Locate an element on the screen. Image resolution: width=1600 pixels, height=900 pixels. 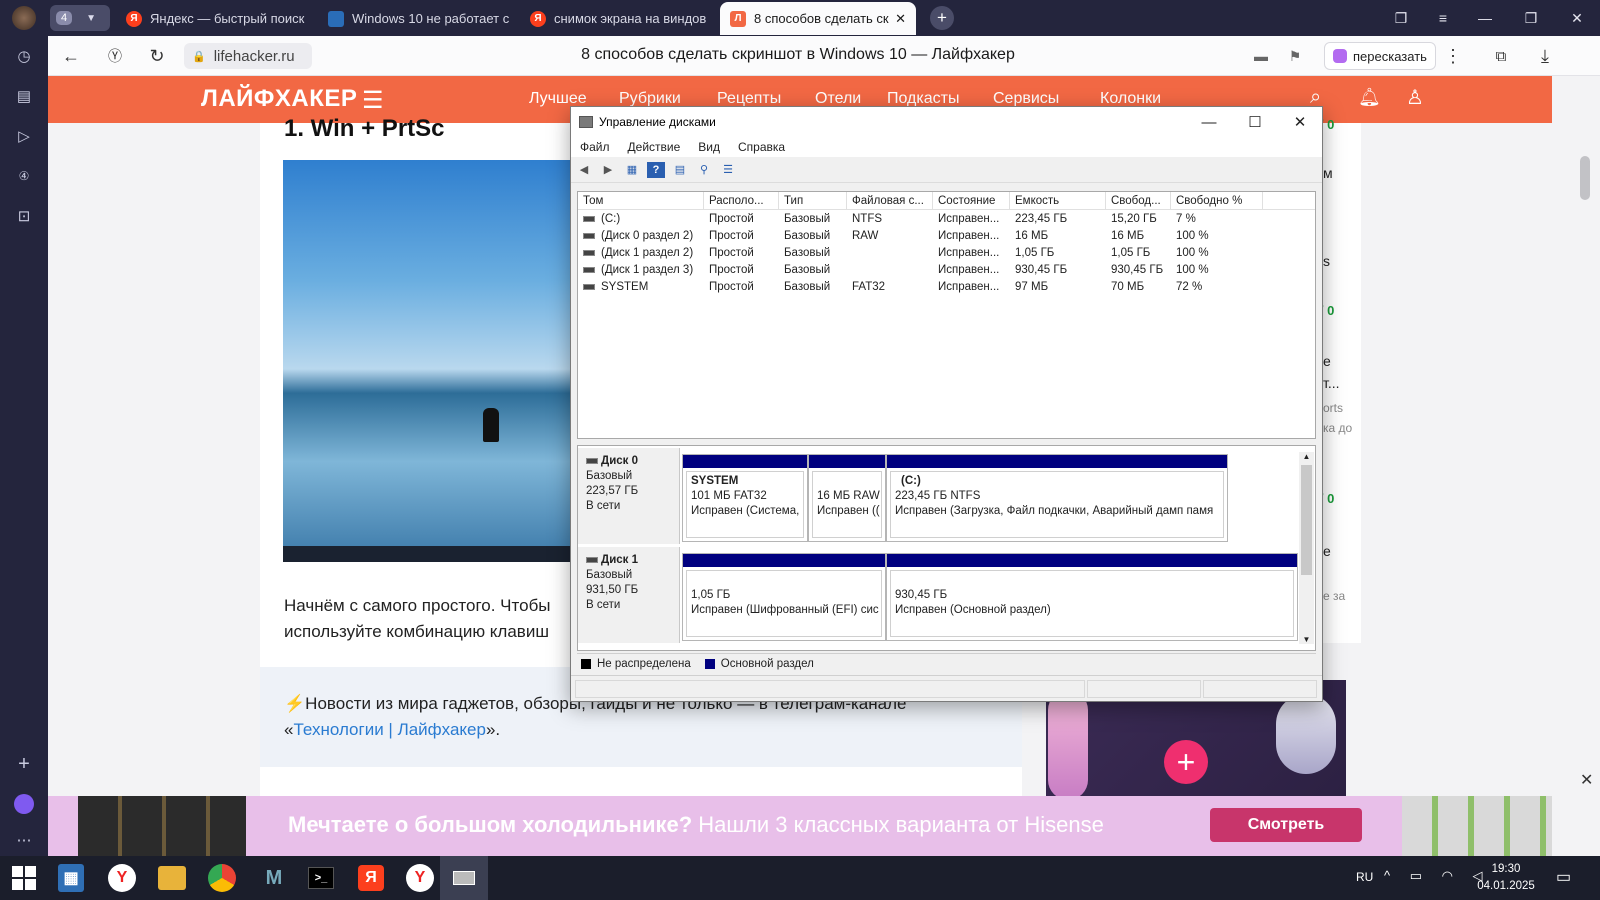
partition-bar is located at coordinates (745, 461).